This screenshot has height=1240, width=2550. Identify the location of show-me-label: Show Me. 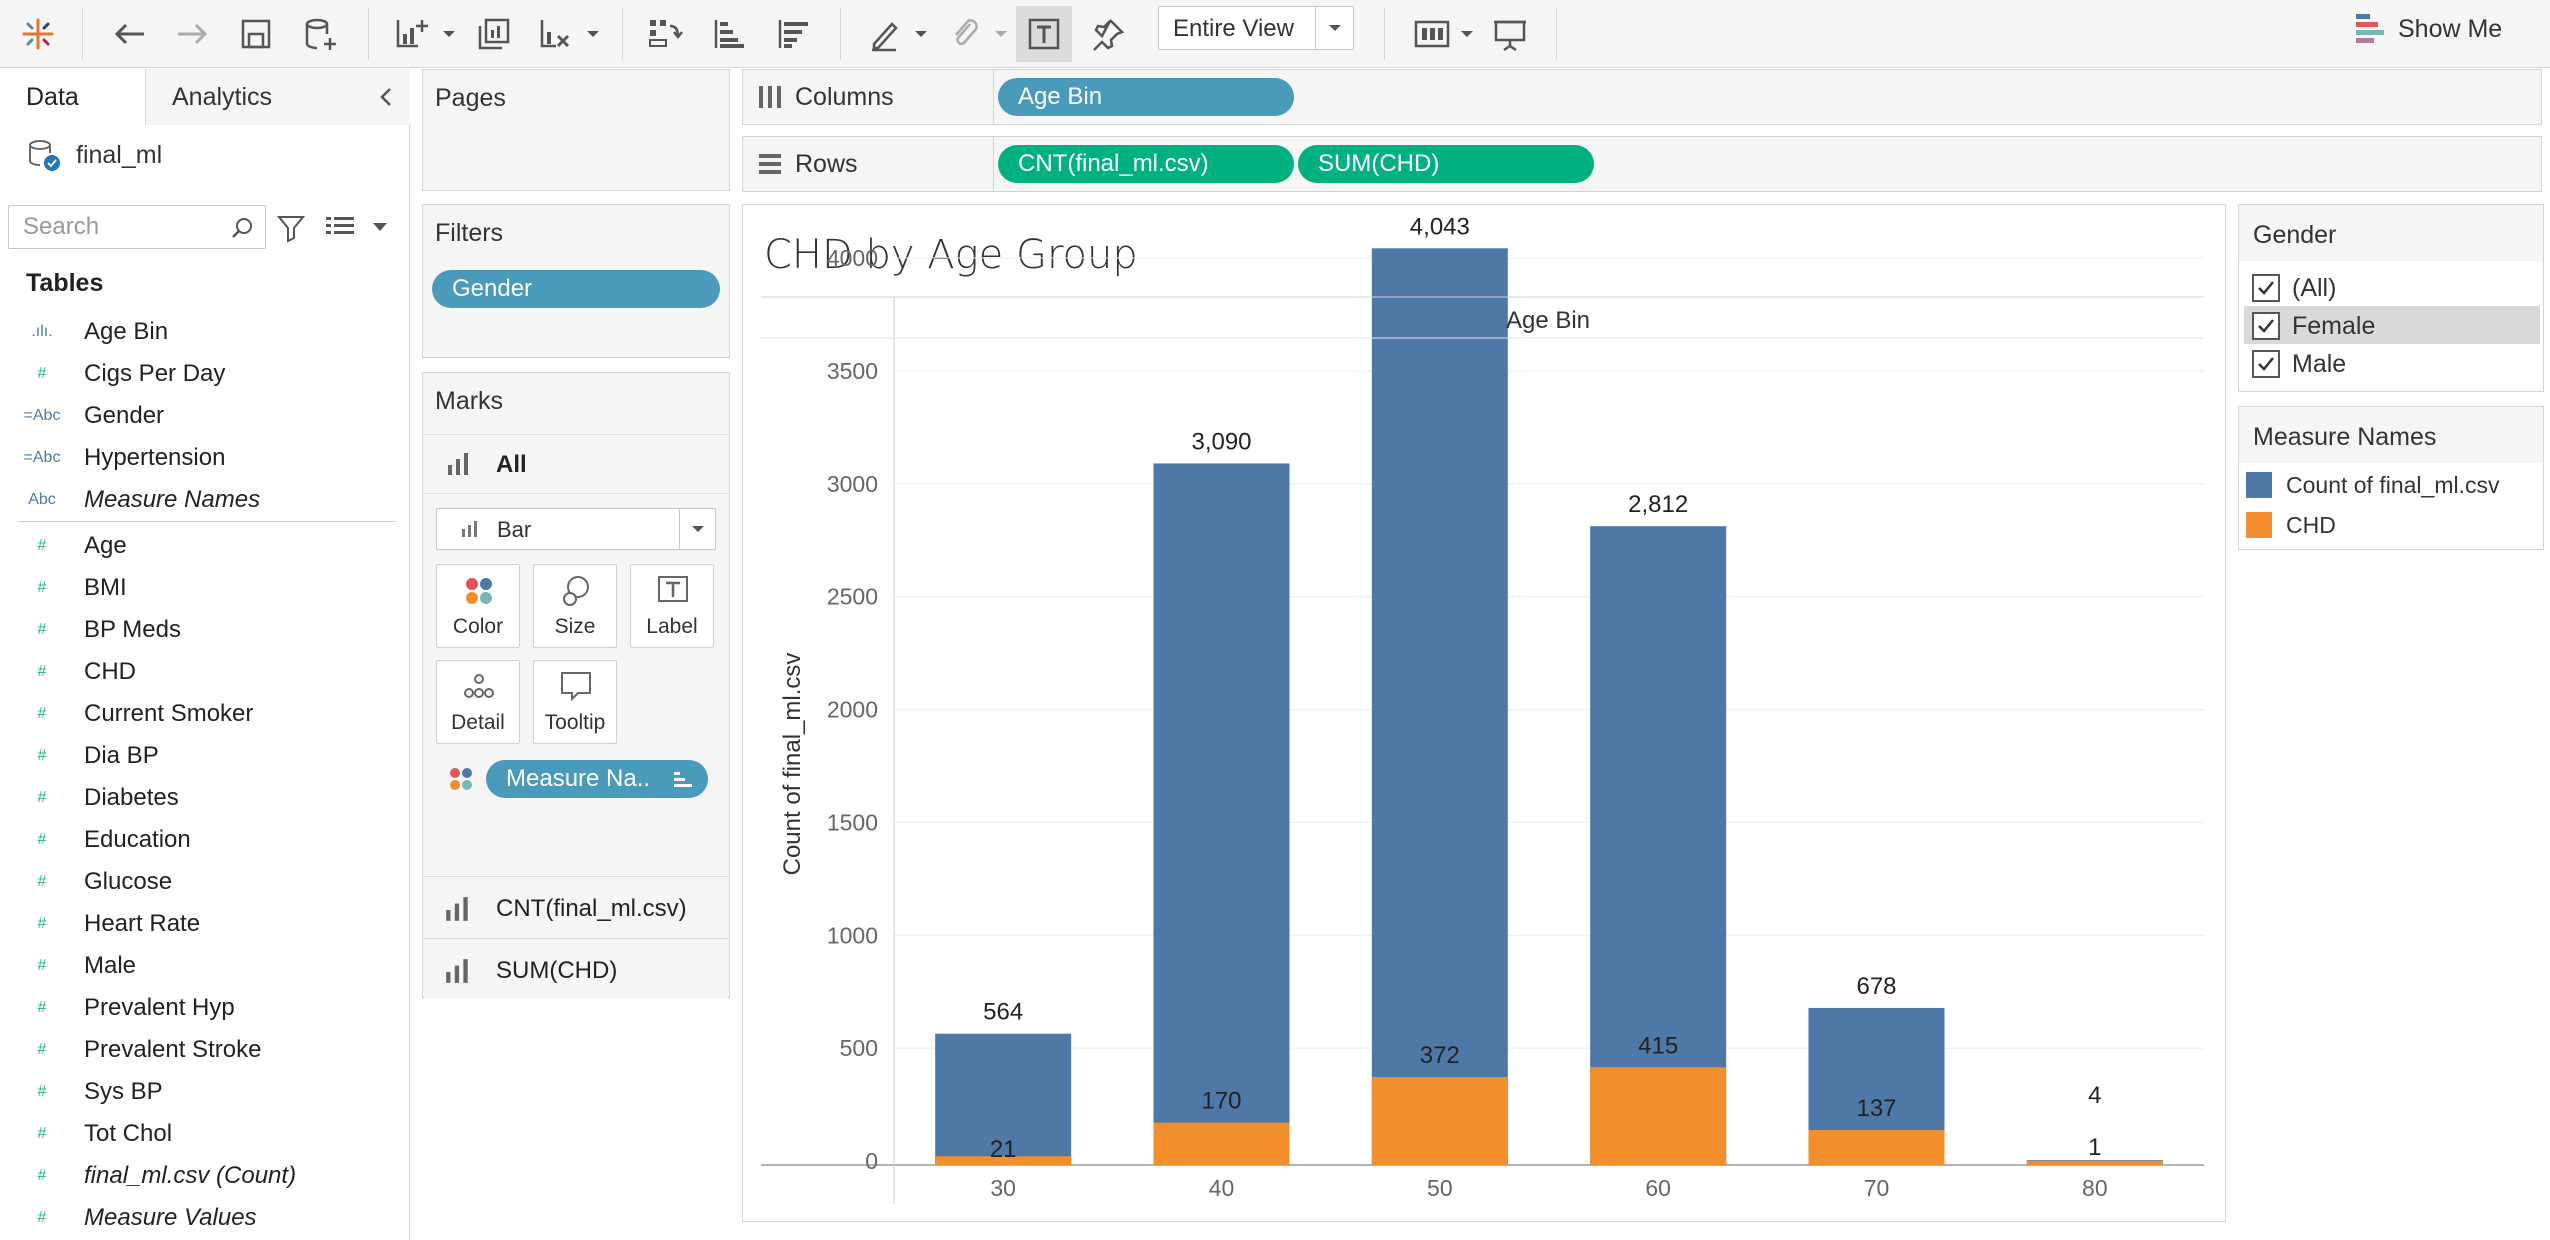
(2450, 28).